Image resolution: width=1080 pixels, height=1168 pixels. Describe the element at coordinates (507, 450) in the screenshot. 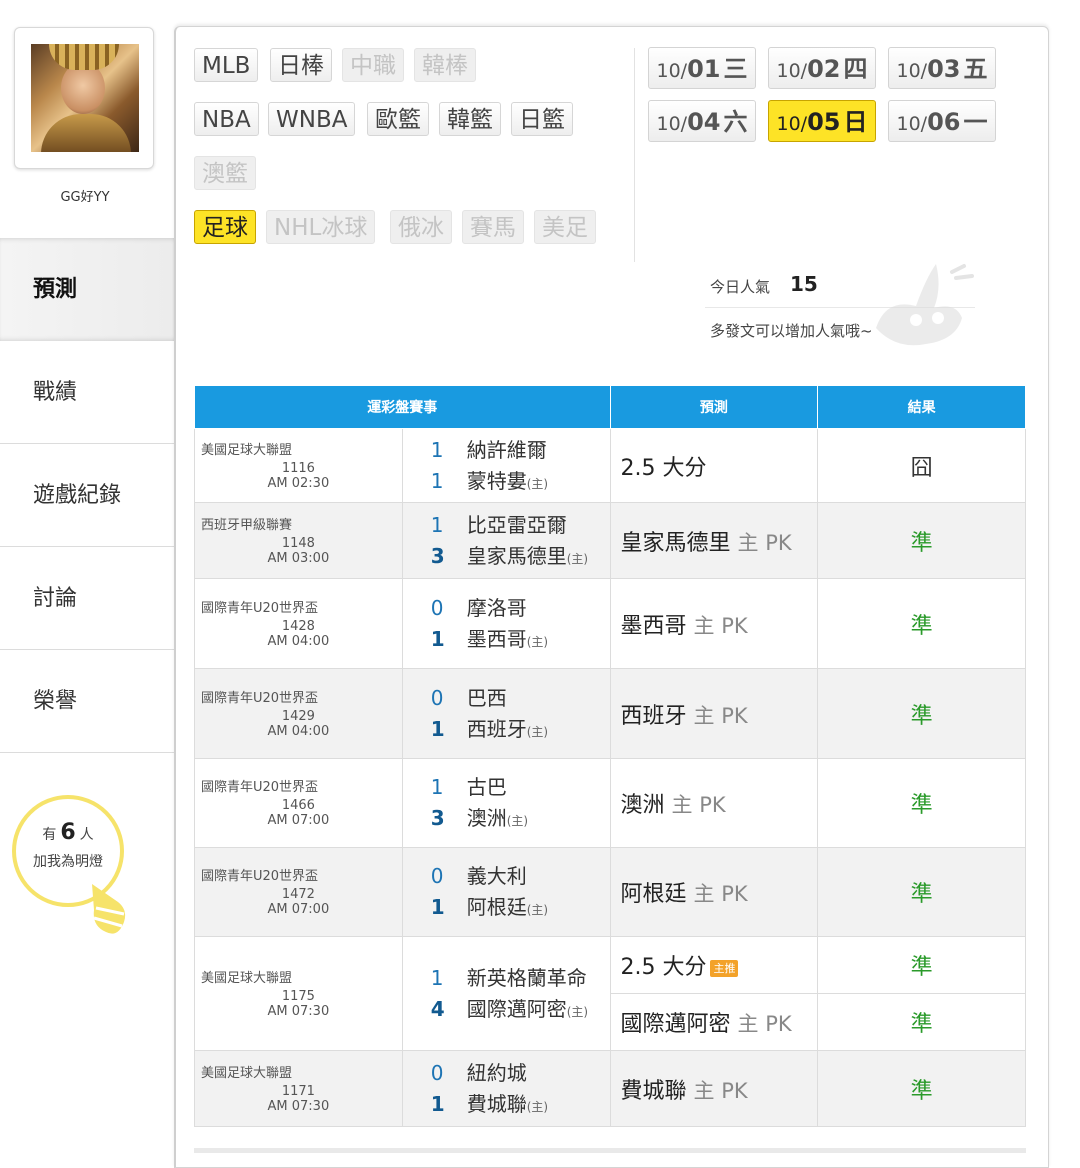

I see `away-team: 納許維爾` at that location.